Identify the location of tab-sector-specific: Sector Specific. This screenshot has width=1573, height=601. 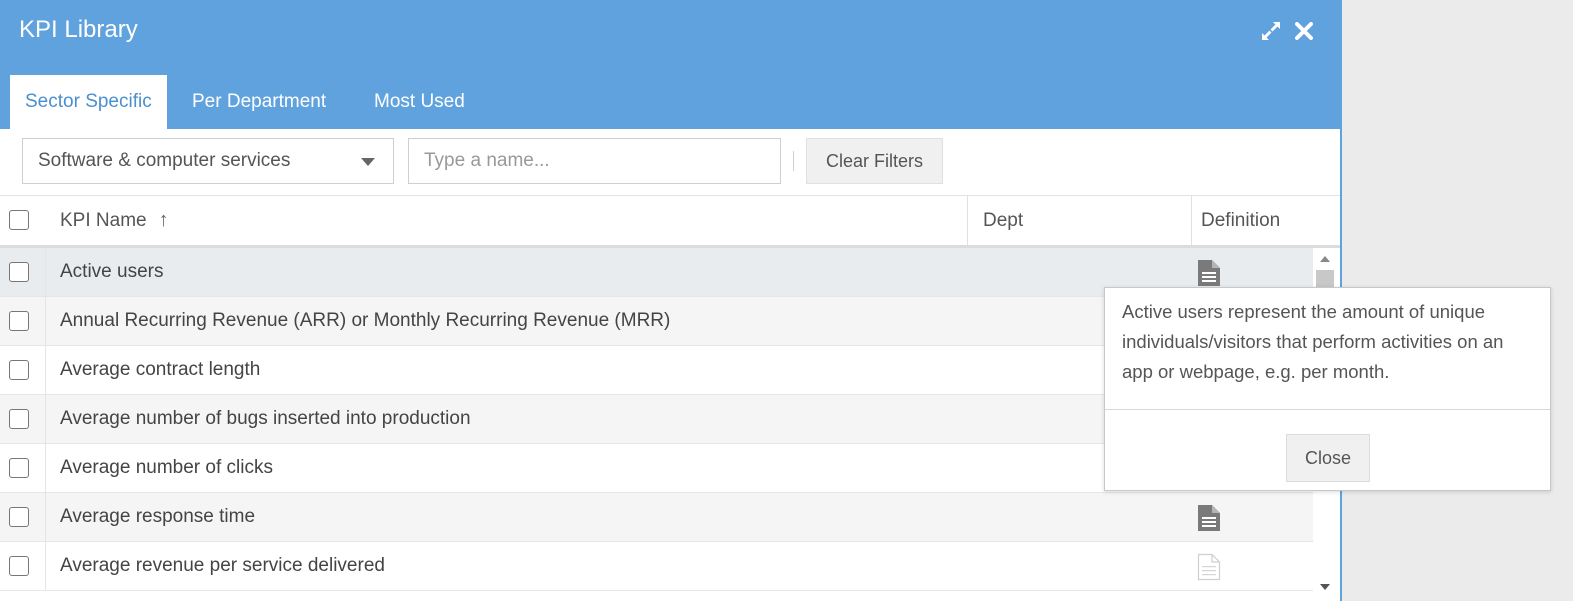
(88, 102).